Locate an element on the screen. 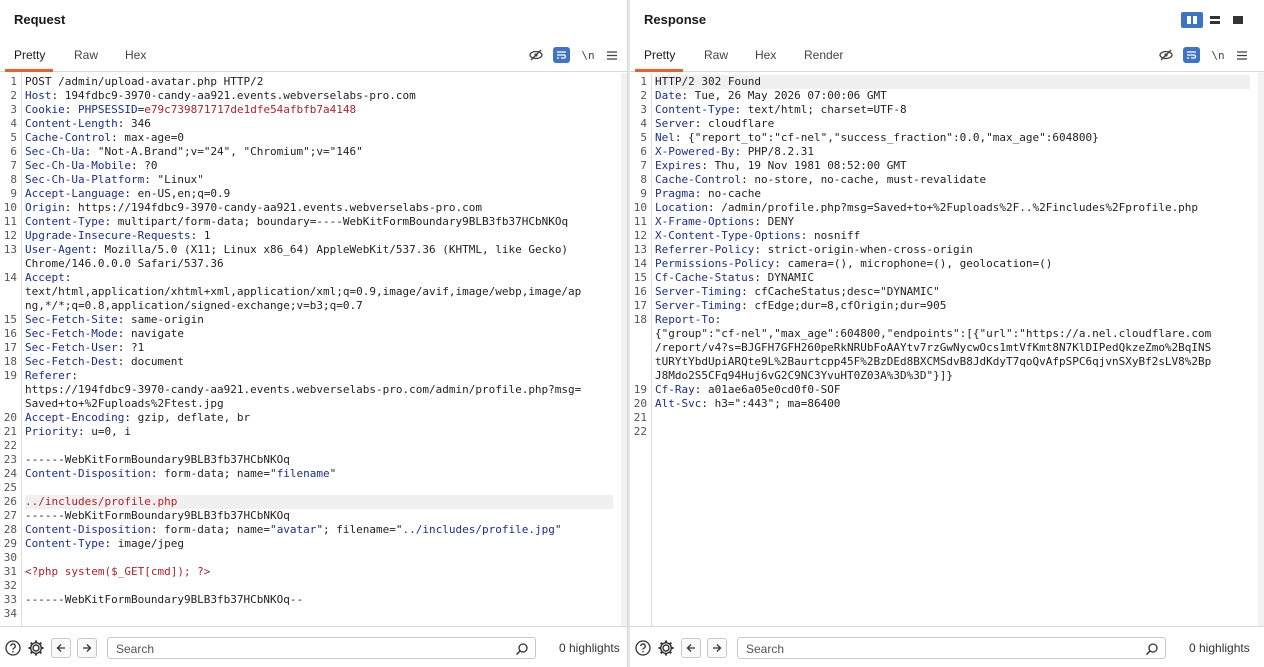 This screenshot has width=1264, height=667. response-tab-pretty: Pretty is located at coordinates (659, 55).